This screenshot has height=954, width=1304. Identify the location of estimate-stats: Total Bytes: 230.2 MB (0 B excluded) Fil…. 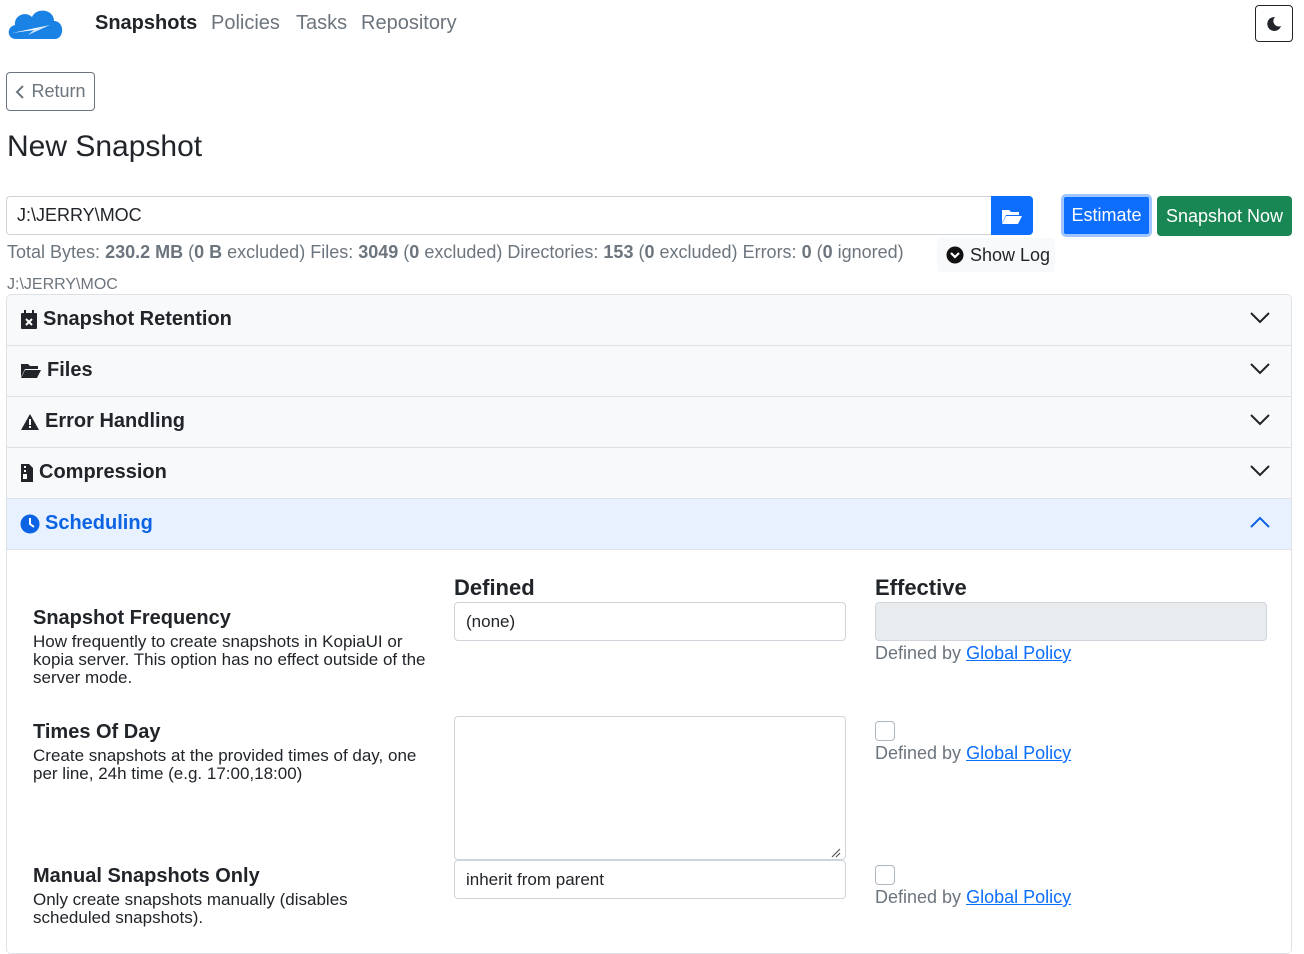
(455, 252).